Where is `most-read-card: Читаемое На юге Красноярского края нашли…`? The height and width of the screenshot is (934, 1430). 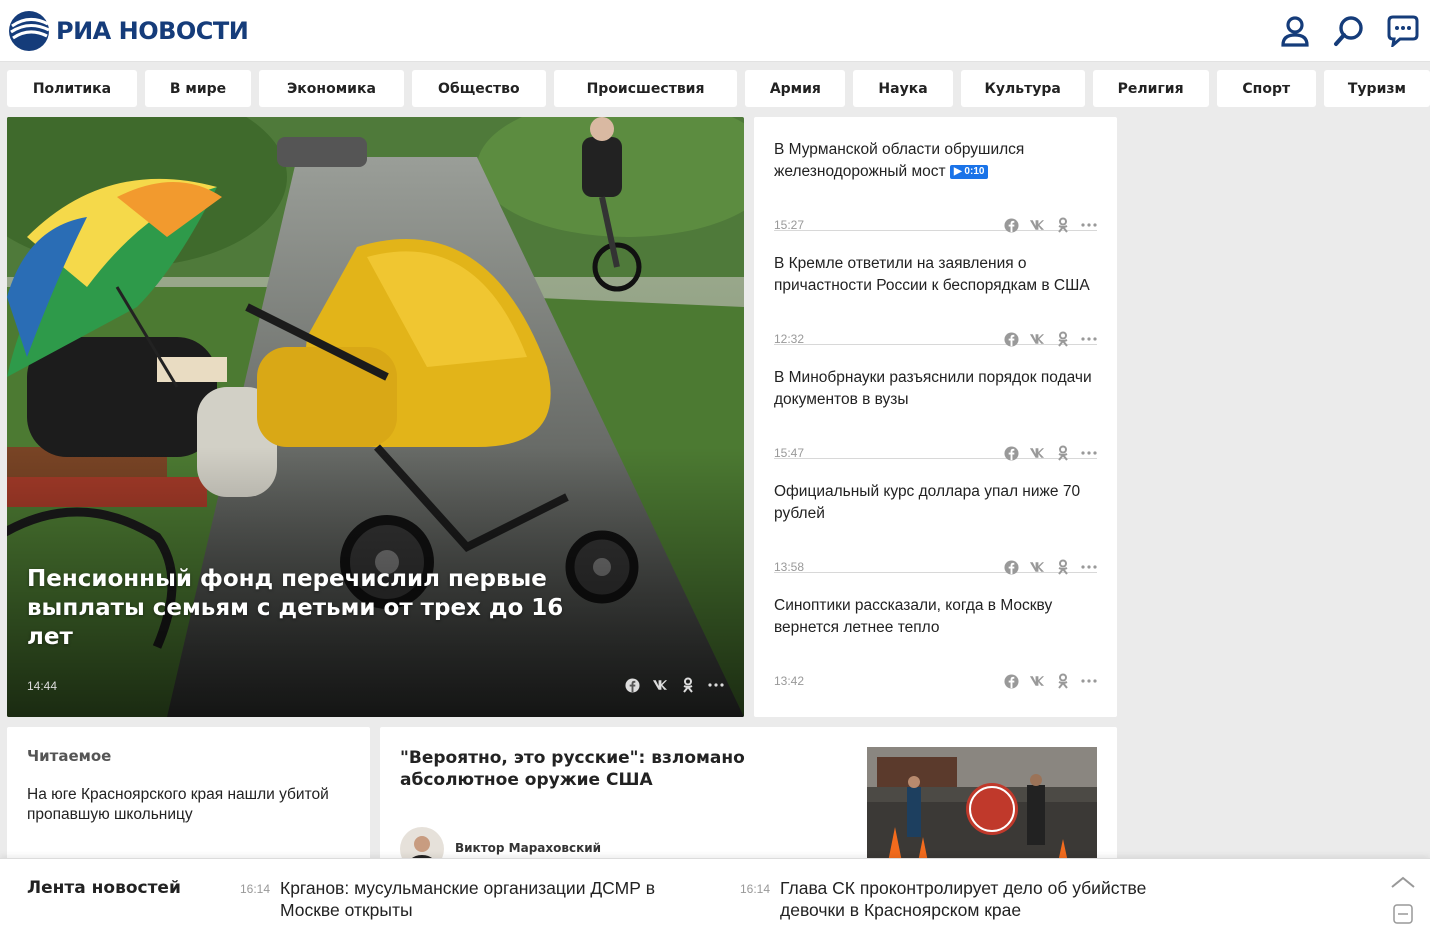
most-read-card: Читаемое На юге Красноярского края нашли… is located at coordinates (188, 797).